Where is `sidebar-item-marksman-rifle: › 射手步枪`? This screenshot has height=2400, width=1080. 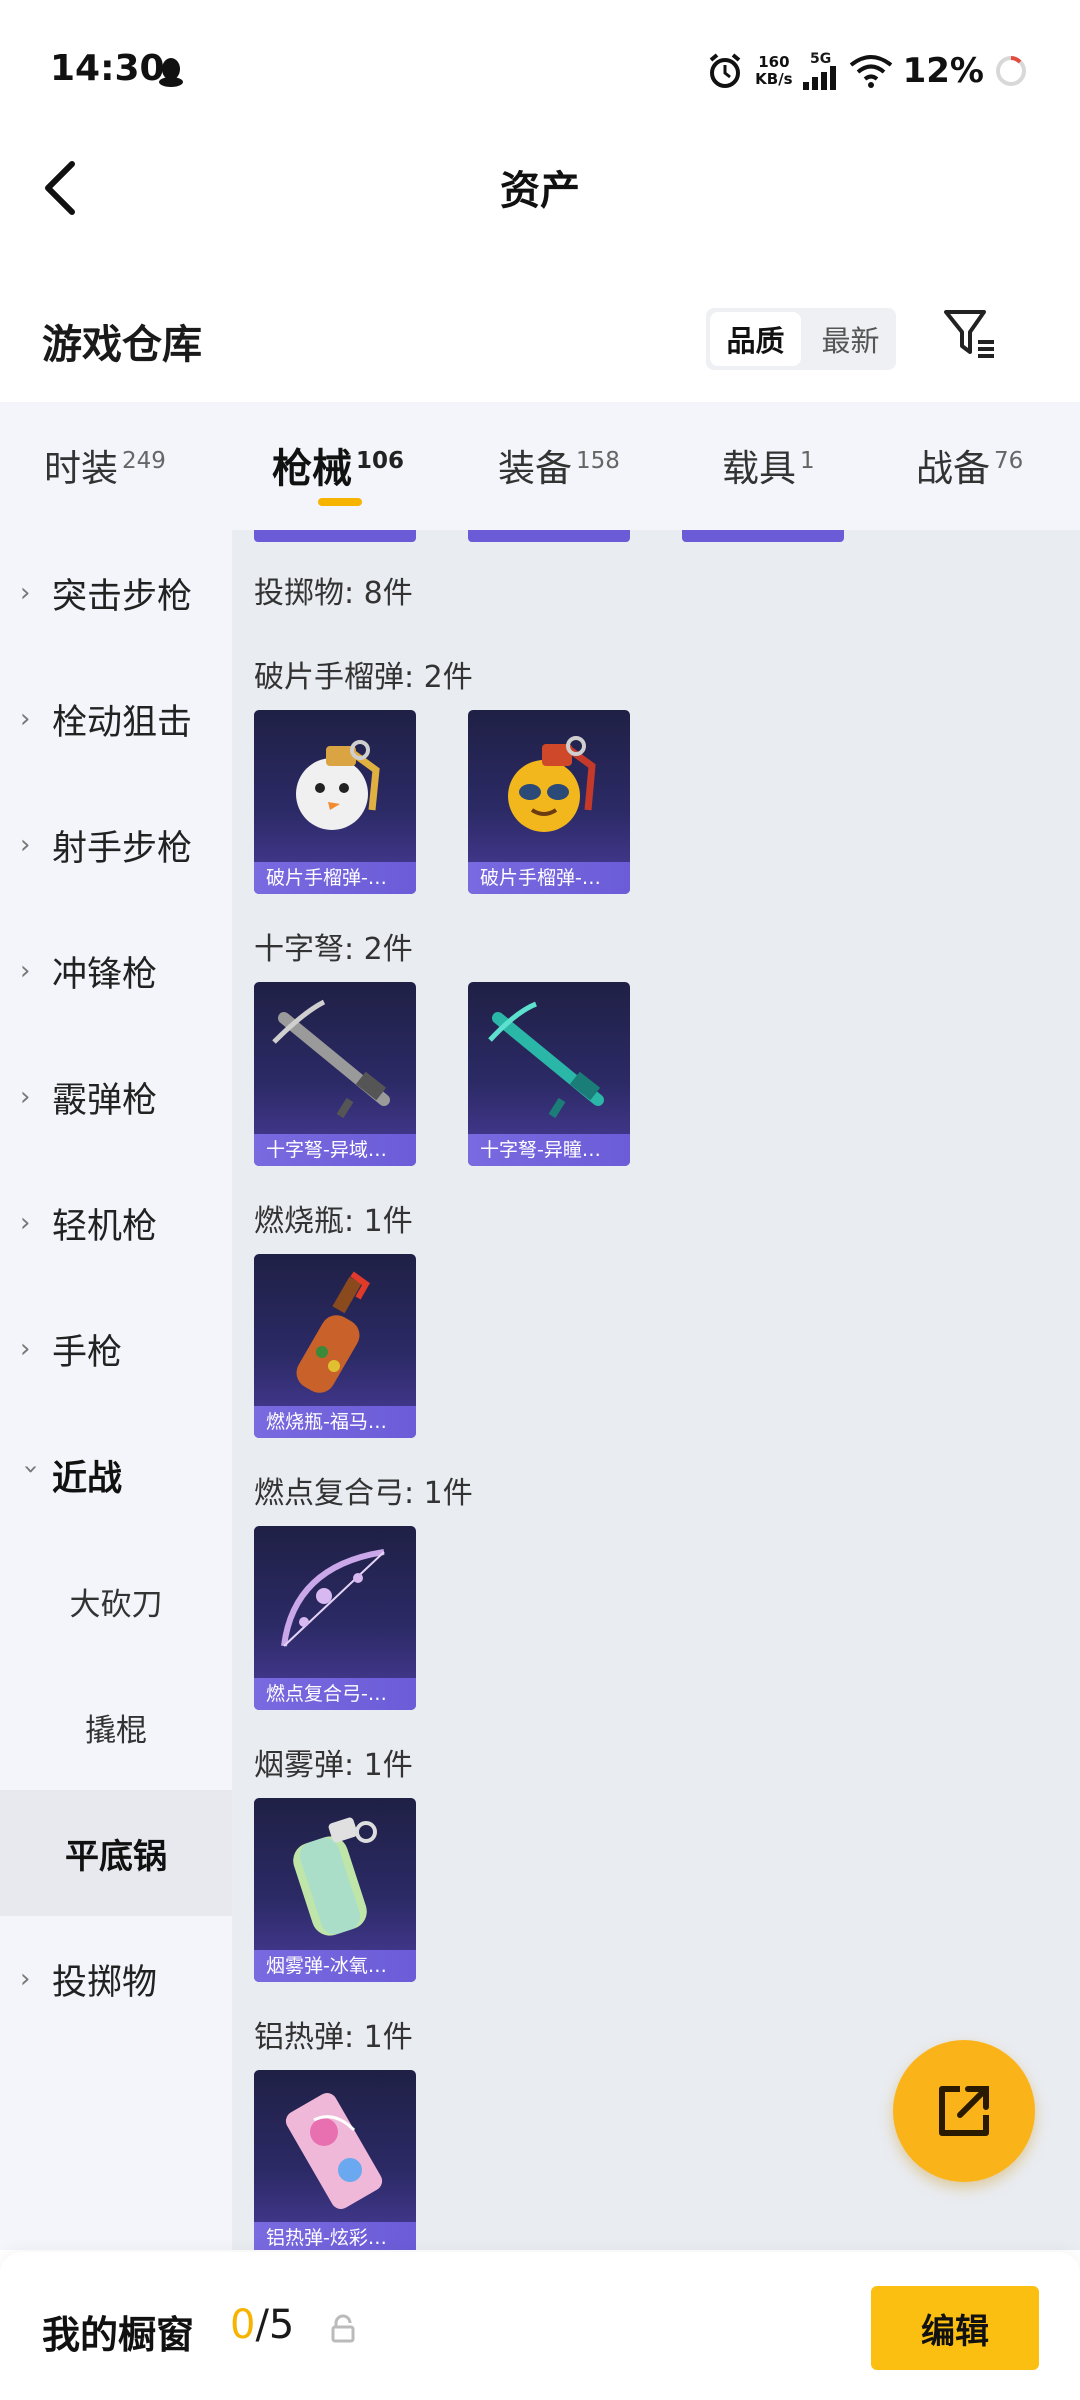 sidebar-item-marksman-rifle: › 射手步枪 is located at coordinates (116, 845).